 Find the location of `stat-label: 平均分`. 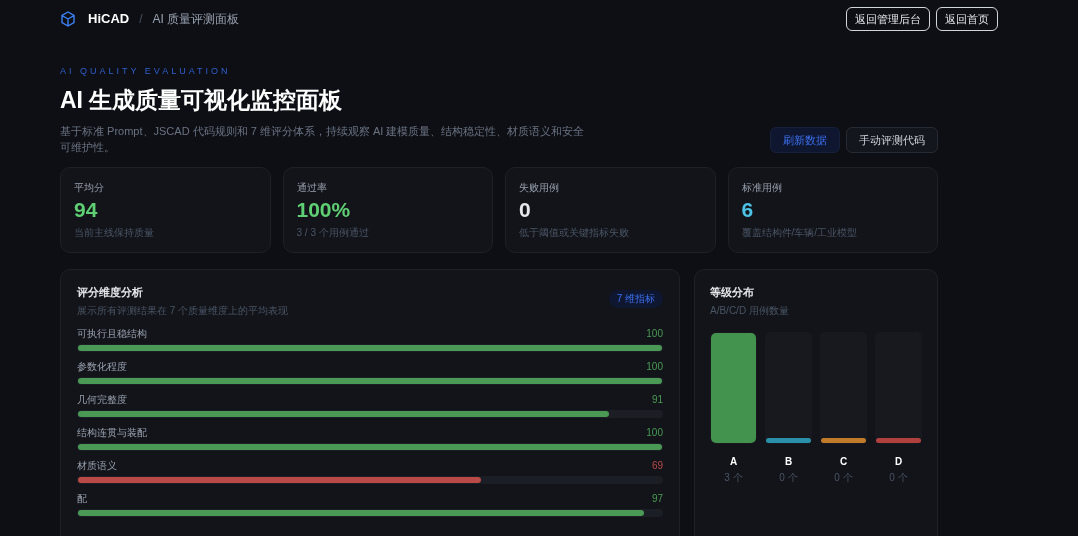

stat-label: 平均分 is located at coordinates (89, 188).